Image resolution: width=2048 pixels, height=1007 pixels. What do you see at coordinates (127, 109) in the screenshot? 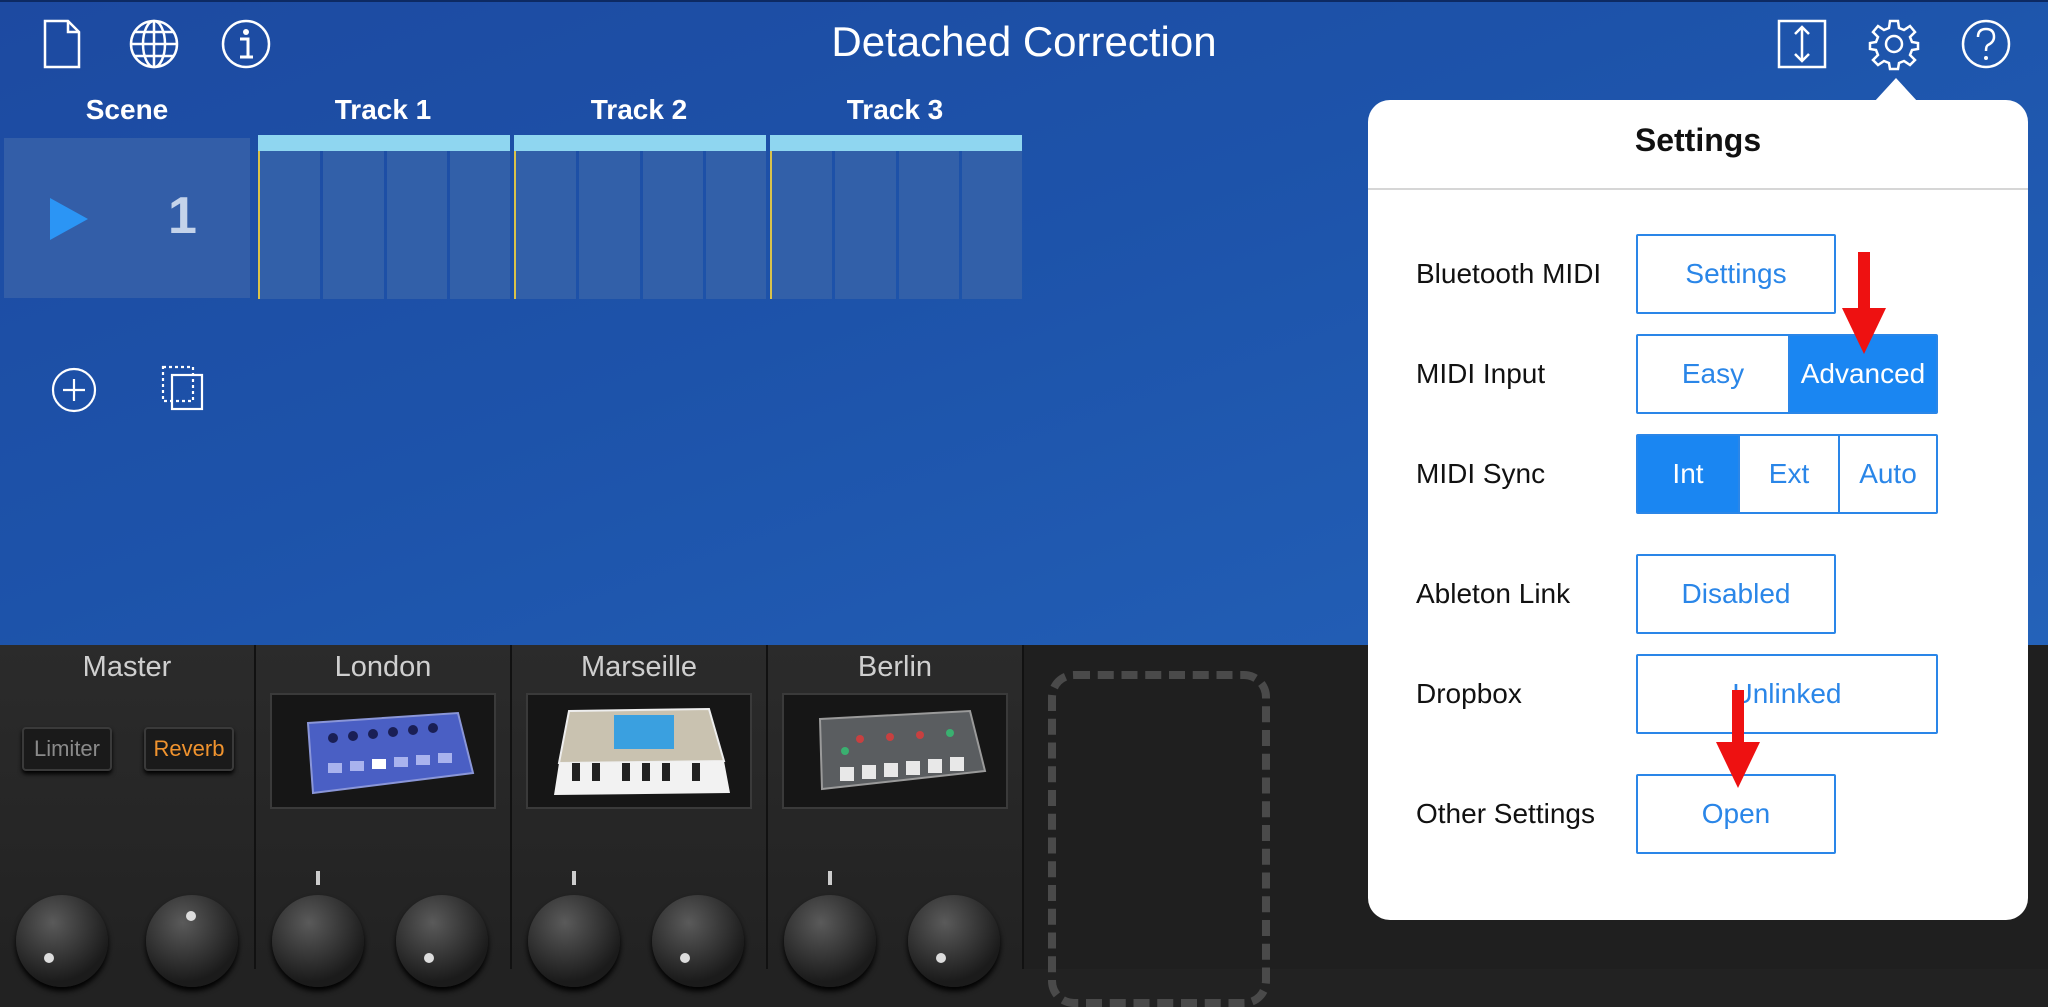
I see `scene-column-header: Scene` at bounding box center [127, 109].